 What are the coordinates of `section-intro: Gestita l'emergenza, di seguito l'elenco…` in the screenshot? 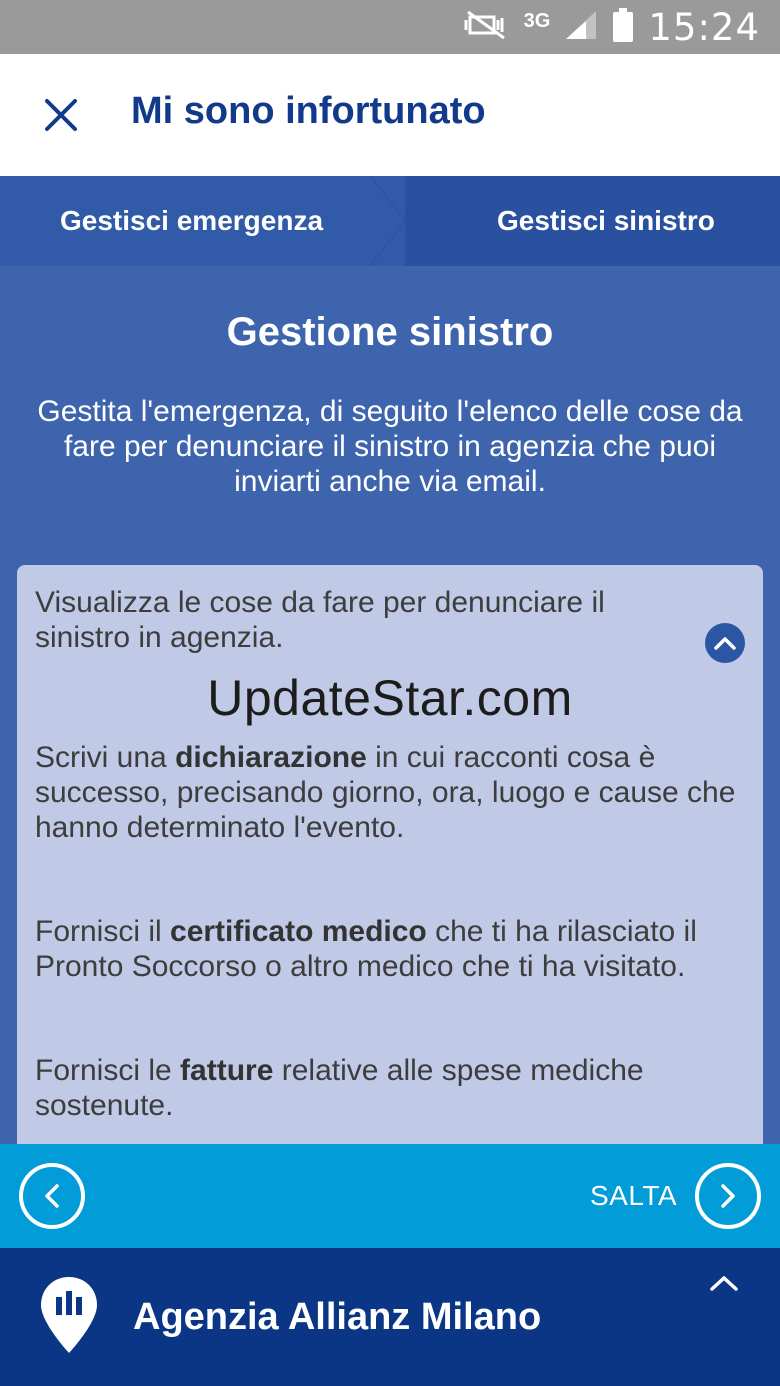 It's located at (390, 446).